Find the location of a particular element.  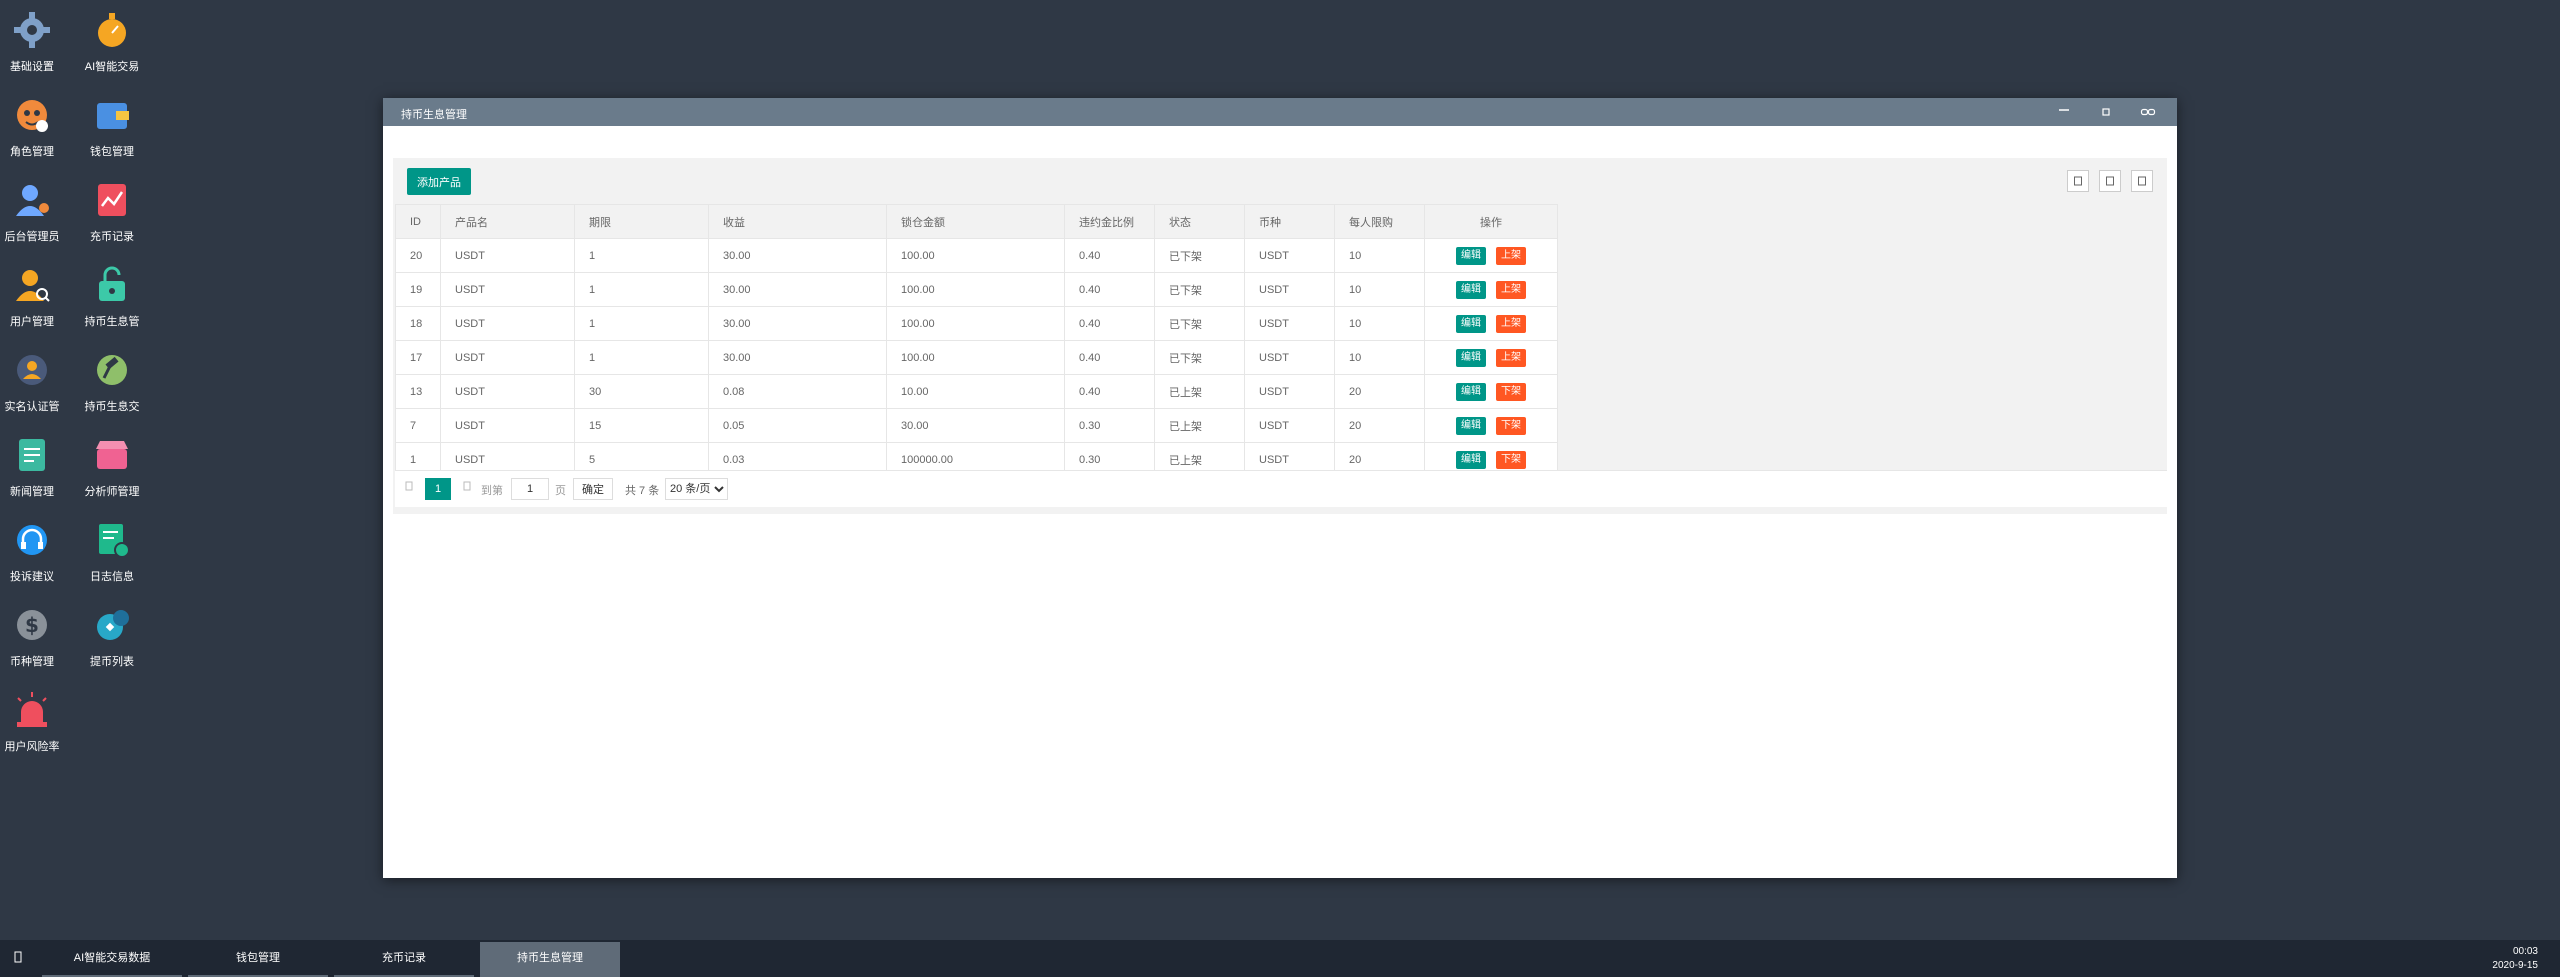

desktop-shortcut-label: 用户管理 is located at coordinates (32, 322).